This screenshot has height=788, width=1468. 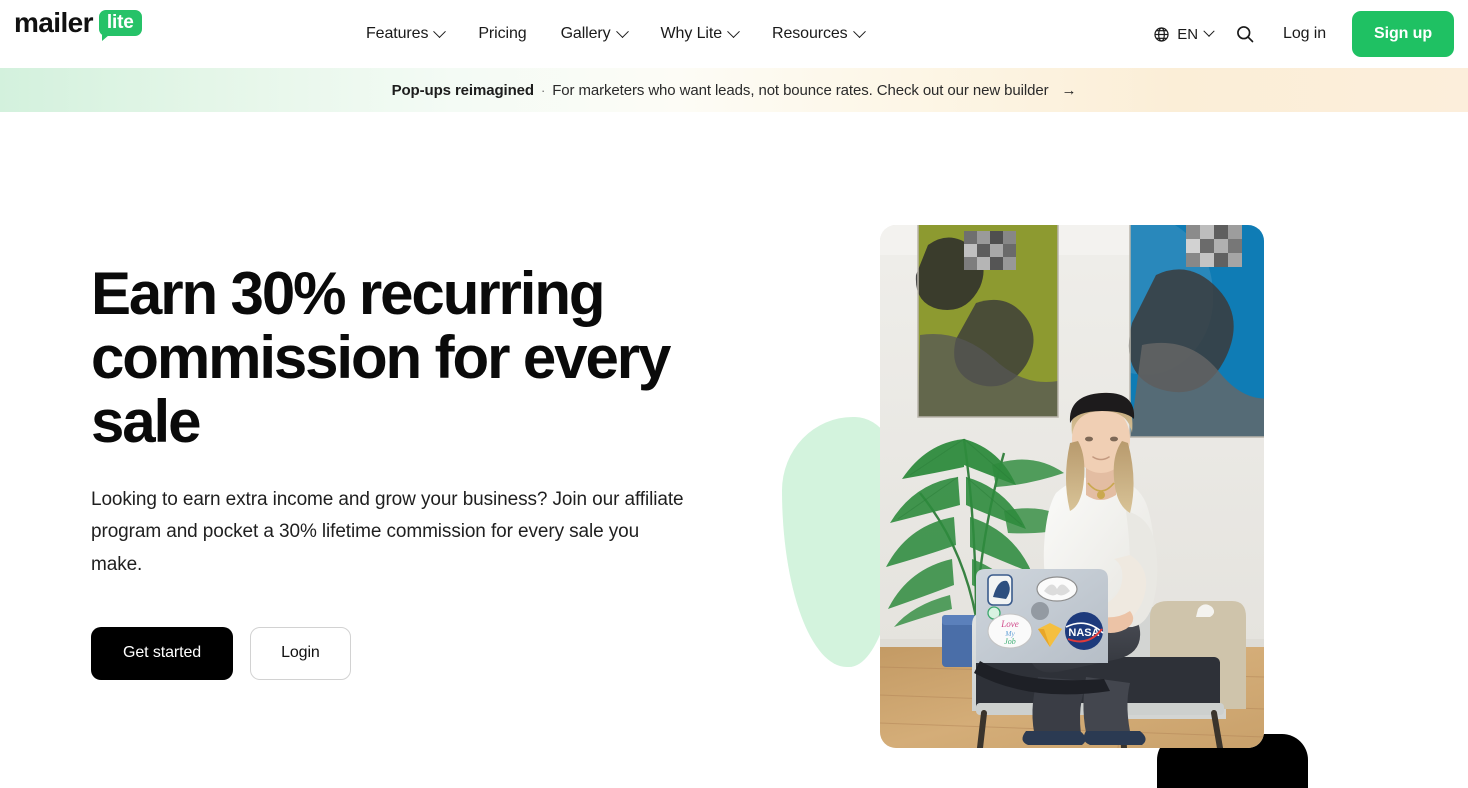 I want to click on language-selector: EN, so click(x=1183, y=34).